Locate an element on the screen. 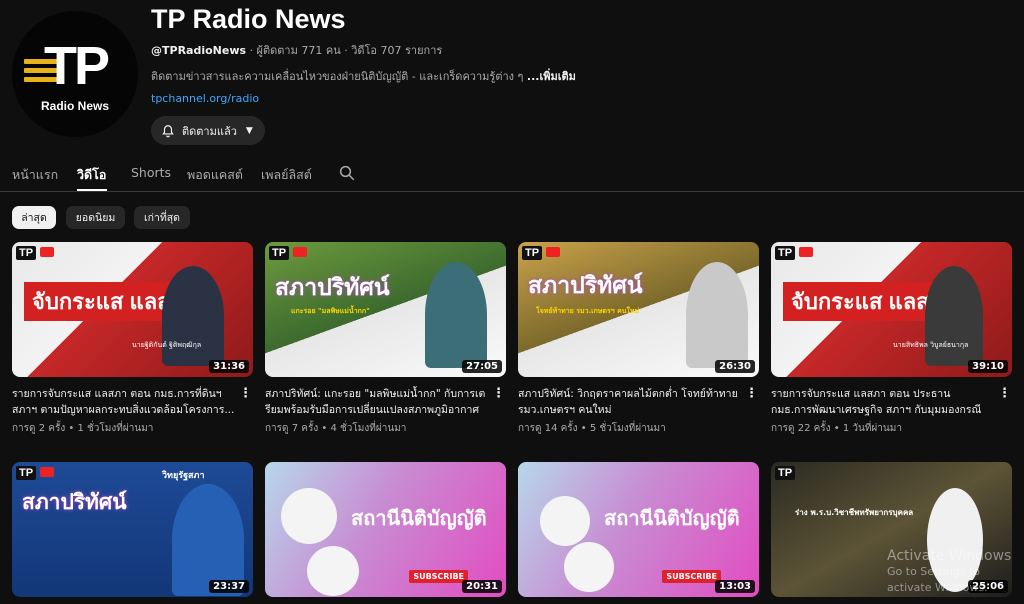  video-duration: 27:05 is located at coordinates (482, 366).